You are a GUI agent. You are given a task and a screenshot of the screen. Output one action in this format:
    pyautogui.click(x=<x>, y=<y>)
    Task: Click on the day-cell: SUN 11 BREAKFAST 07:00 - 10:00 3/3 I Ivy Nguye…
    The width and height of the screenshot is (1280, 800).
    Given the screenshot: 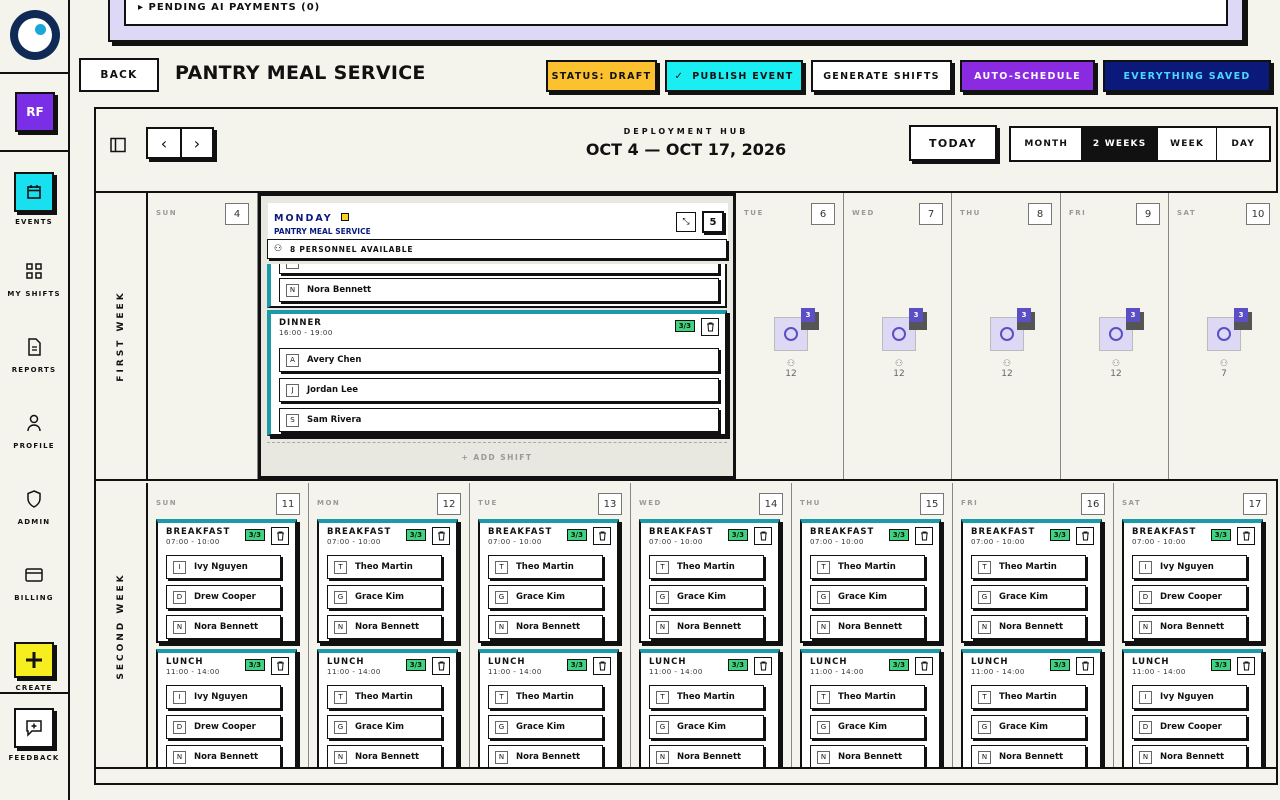 What is the action you would take?
    pyautogui.click(x=228, y=626)
    